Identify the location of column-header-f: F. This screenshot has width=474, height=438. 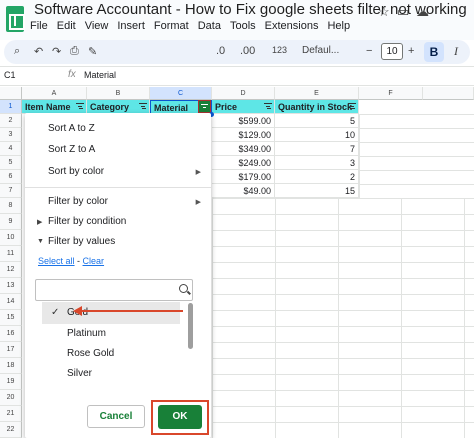
(391, 93).